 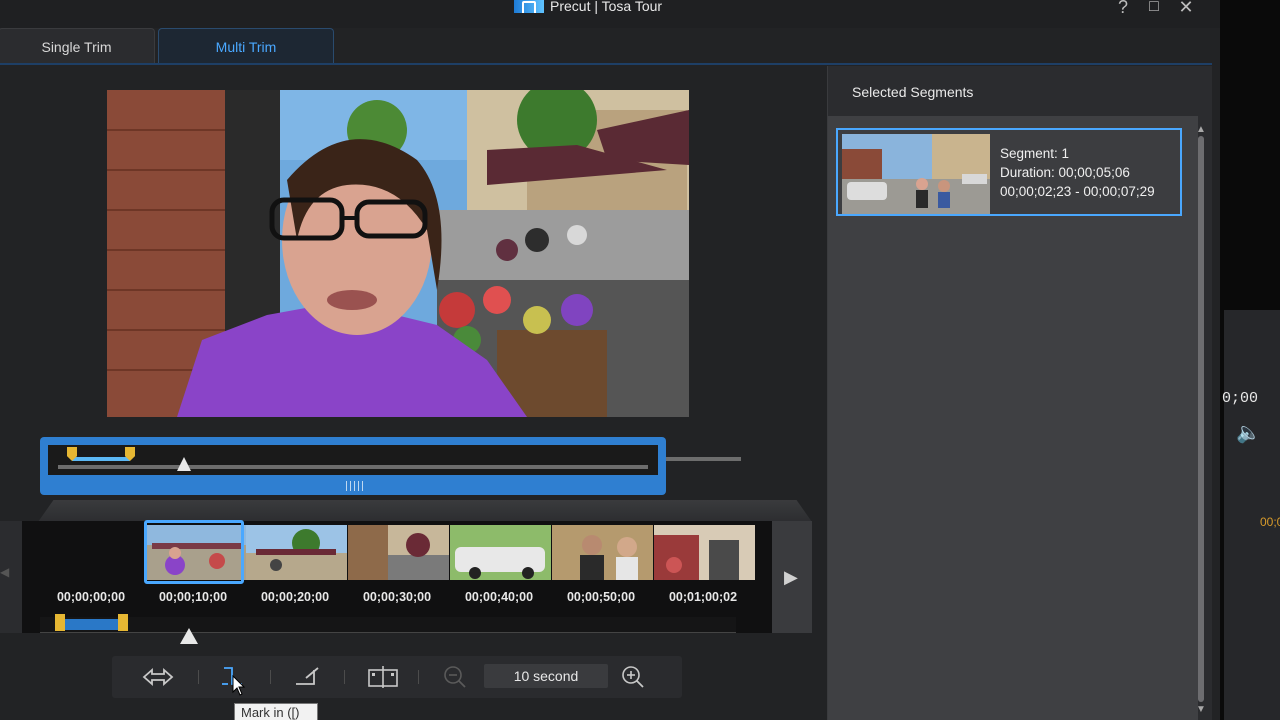 I want to click on trim-track-area, so click(x=353, y=460).